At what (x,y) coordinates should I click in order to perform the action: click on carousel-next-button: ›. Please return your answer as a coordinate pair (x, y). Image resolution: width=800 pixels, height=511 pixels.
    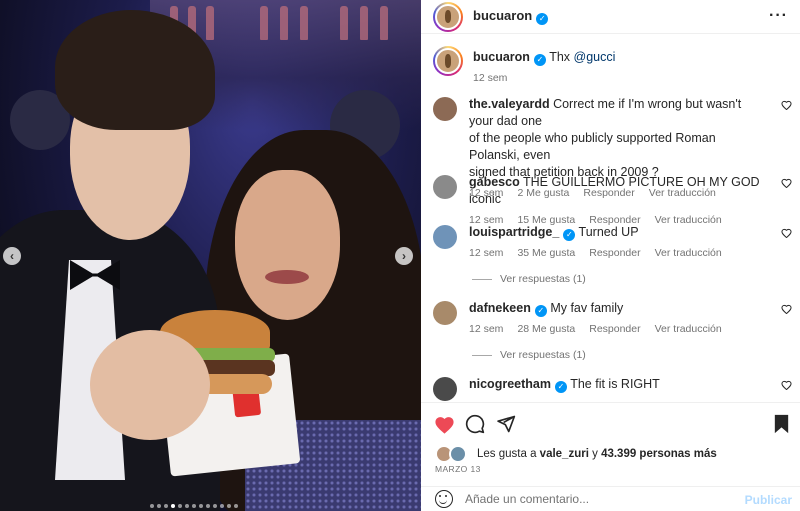
    Looking at the image, I should click on (404, 256).